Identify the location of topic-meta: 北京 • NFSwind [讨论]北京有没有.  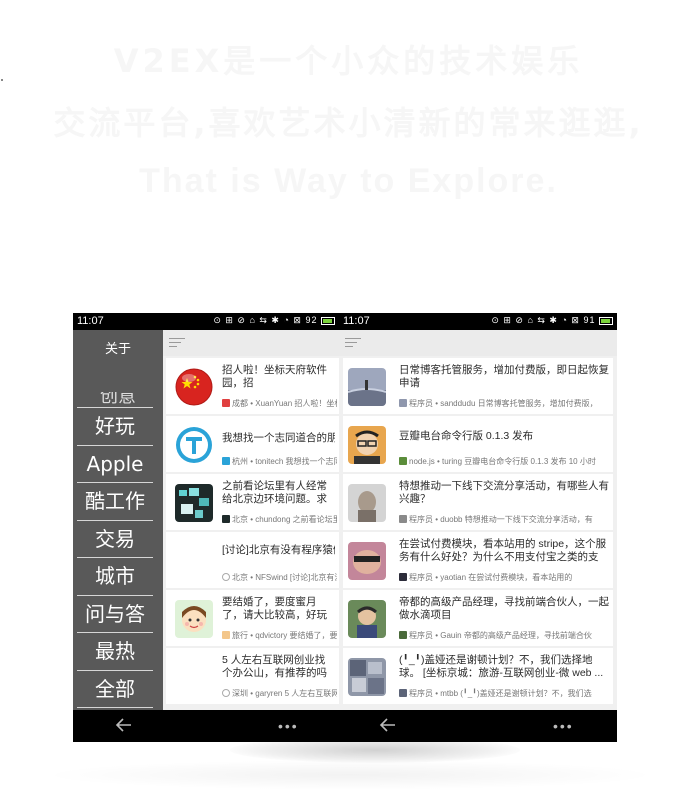
(279, 577).